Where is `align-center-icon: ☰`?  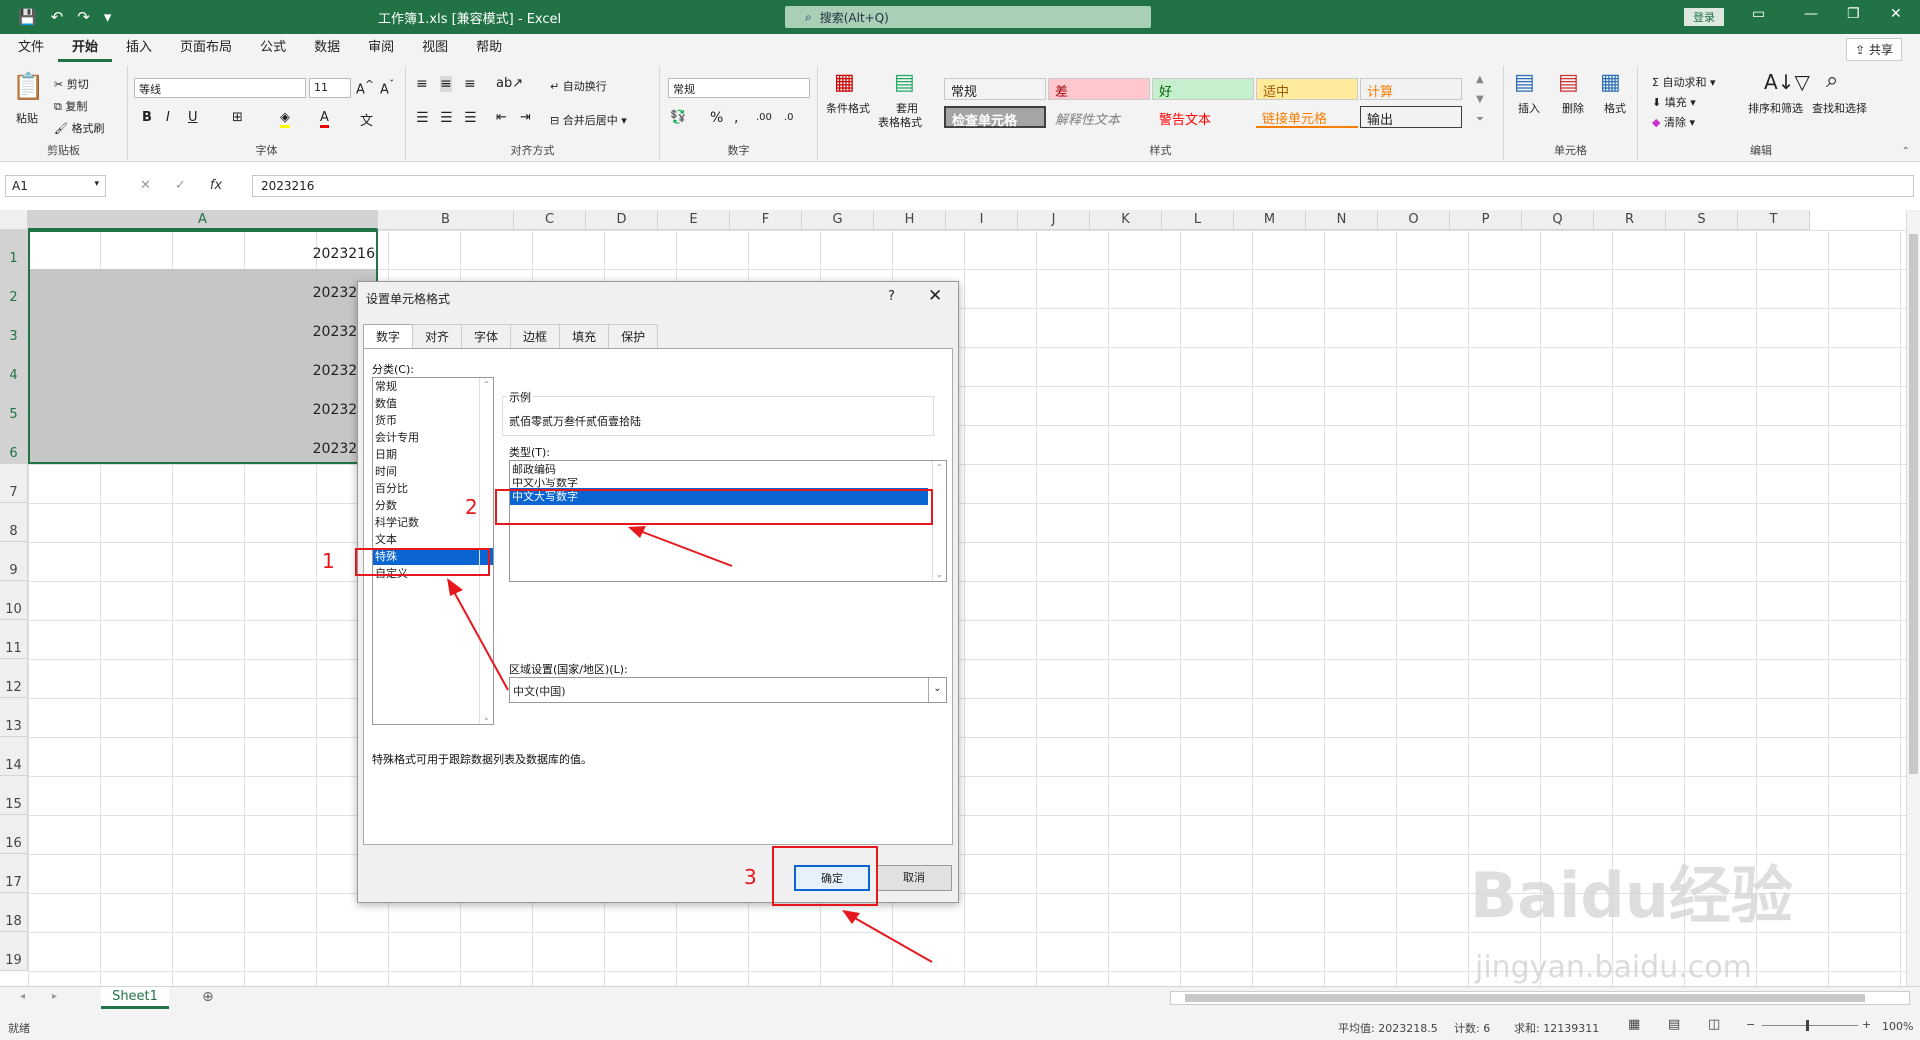
align-center-icon: ☰ is located at coordinates (446, 118).